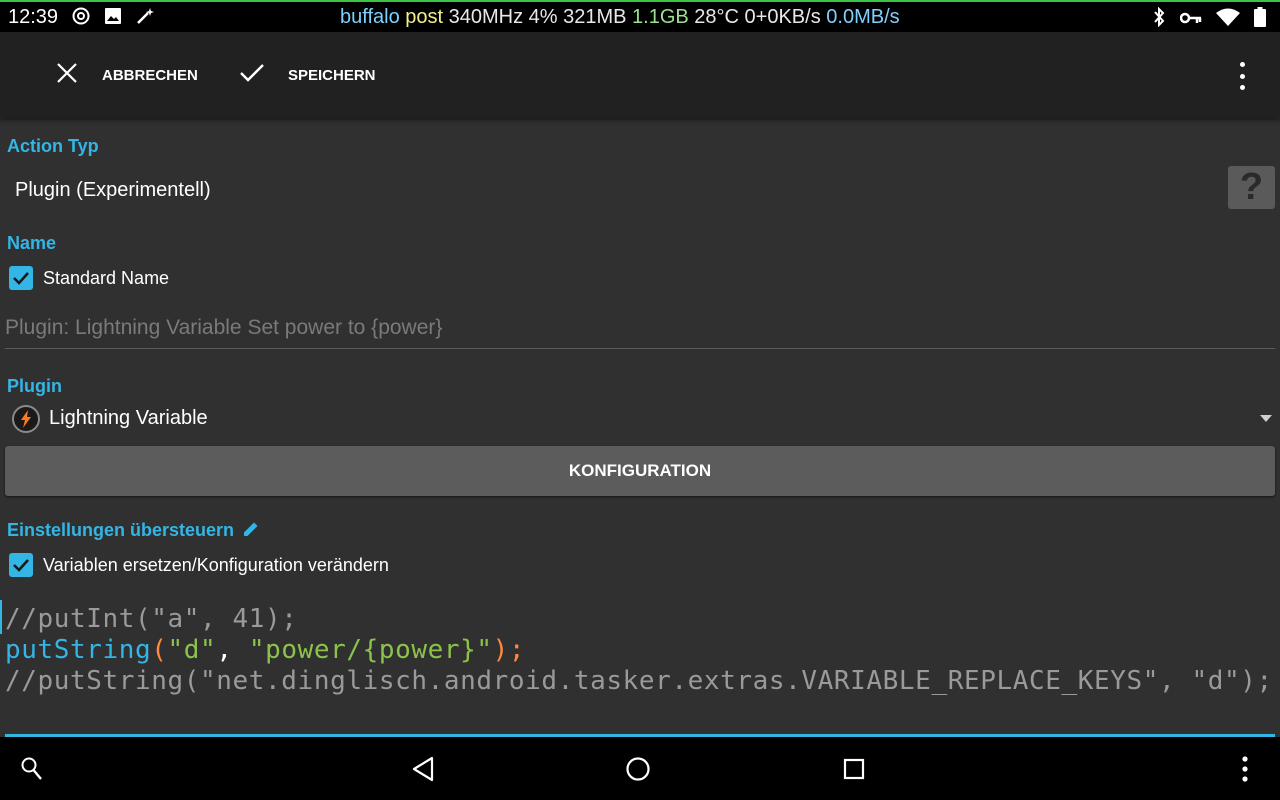 The width and height of the screenshot is (1280, 800). Describe the element at coordinates (332, 75) in the screenshot. I see `save-label: SPEICHERN` at that location.